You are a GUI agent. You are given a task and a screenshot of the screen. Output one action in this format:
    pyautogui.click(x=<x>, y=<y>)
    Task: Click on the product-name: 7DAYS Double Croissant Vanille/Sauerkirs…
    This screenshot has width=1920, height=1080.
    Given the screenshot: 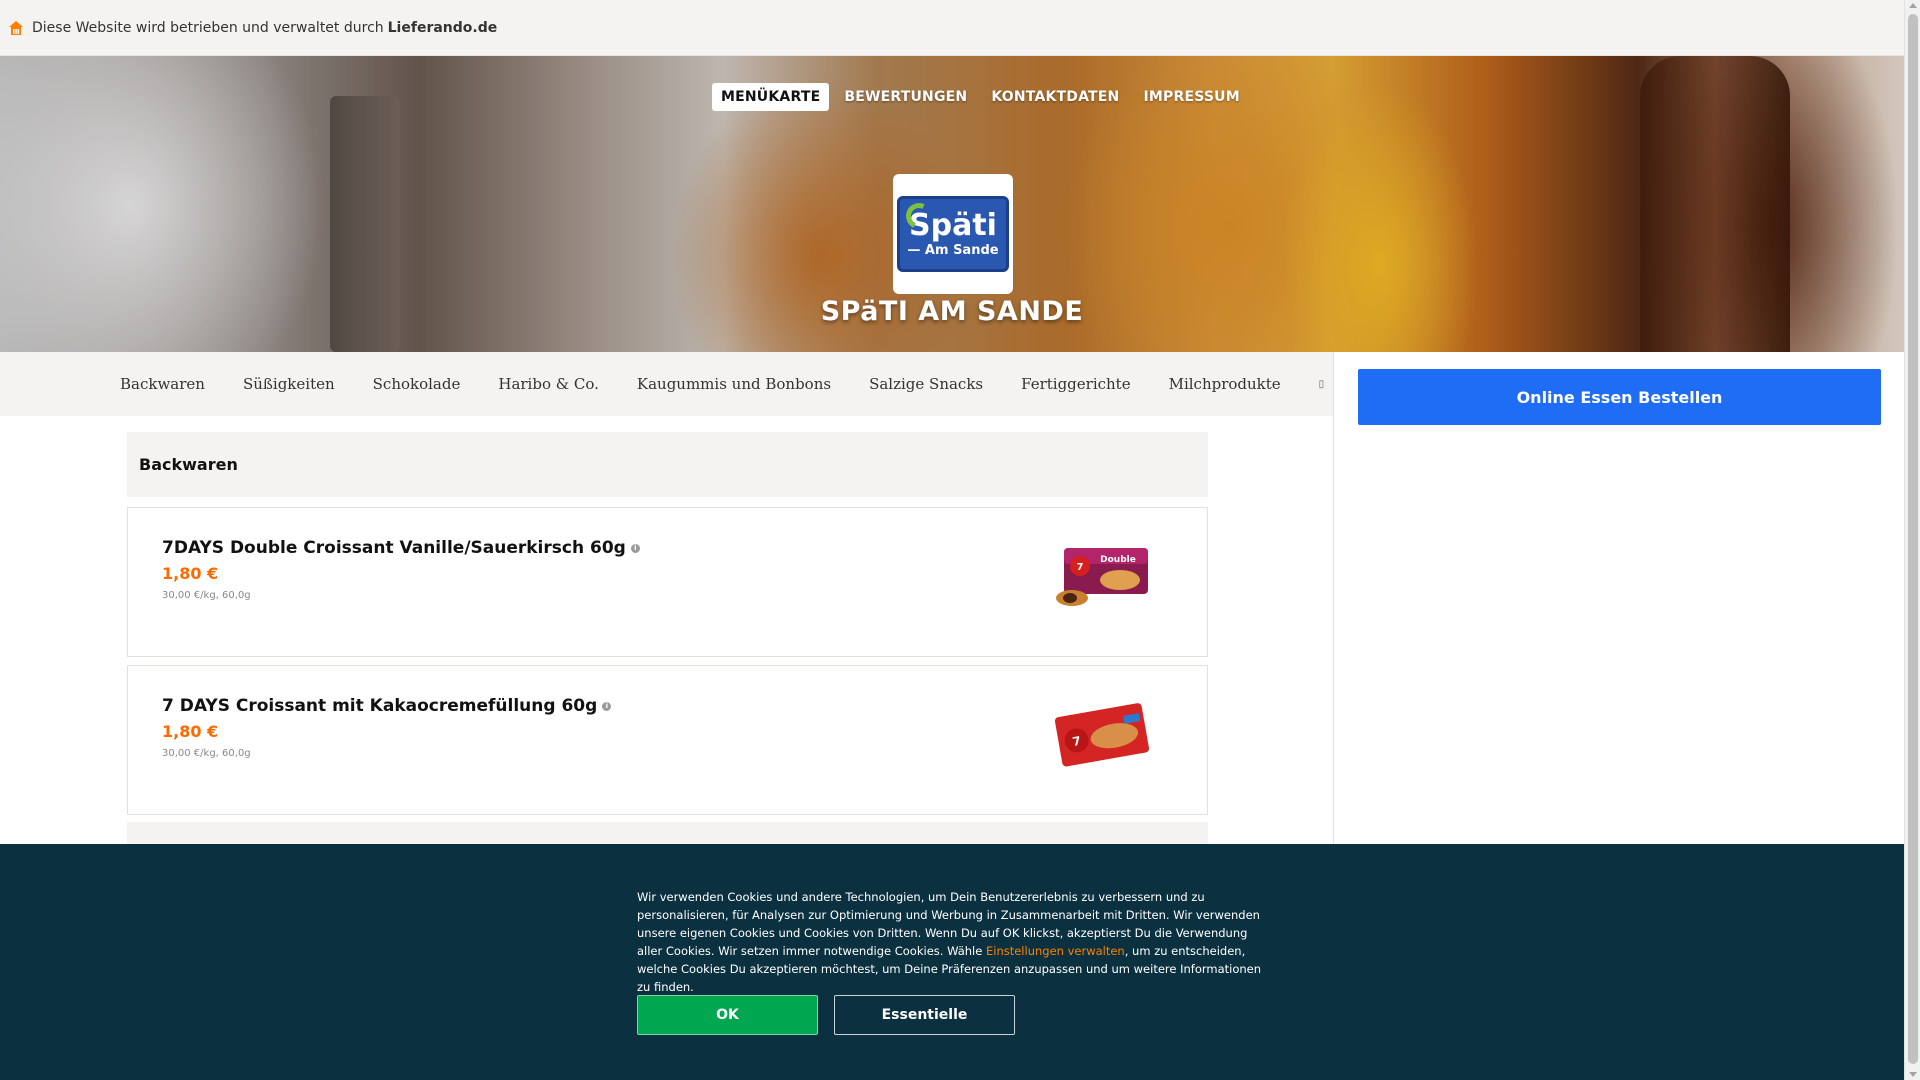 What is the action you would take?
    pyautogui.click(x=394, y=548)
    